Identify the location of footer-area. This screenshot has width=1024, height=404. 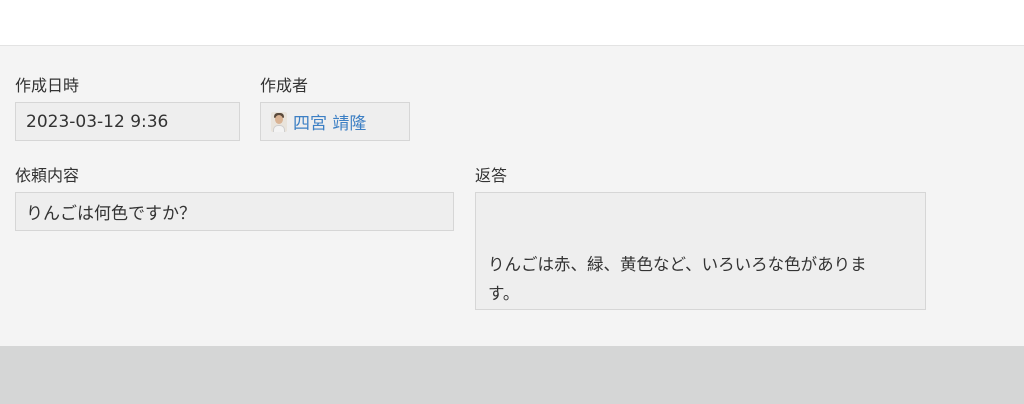
(512, 375).